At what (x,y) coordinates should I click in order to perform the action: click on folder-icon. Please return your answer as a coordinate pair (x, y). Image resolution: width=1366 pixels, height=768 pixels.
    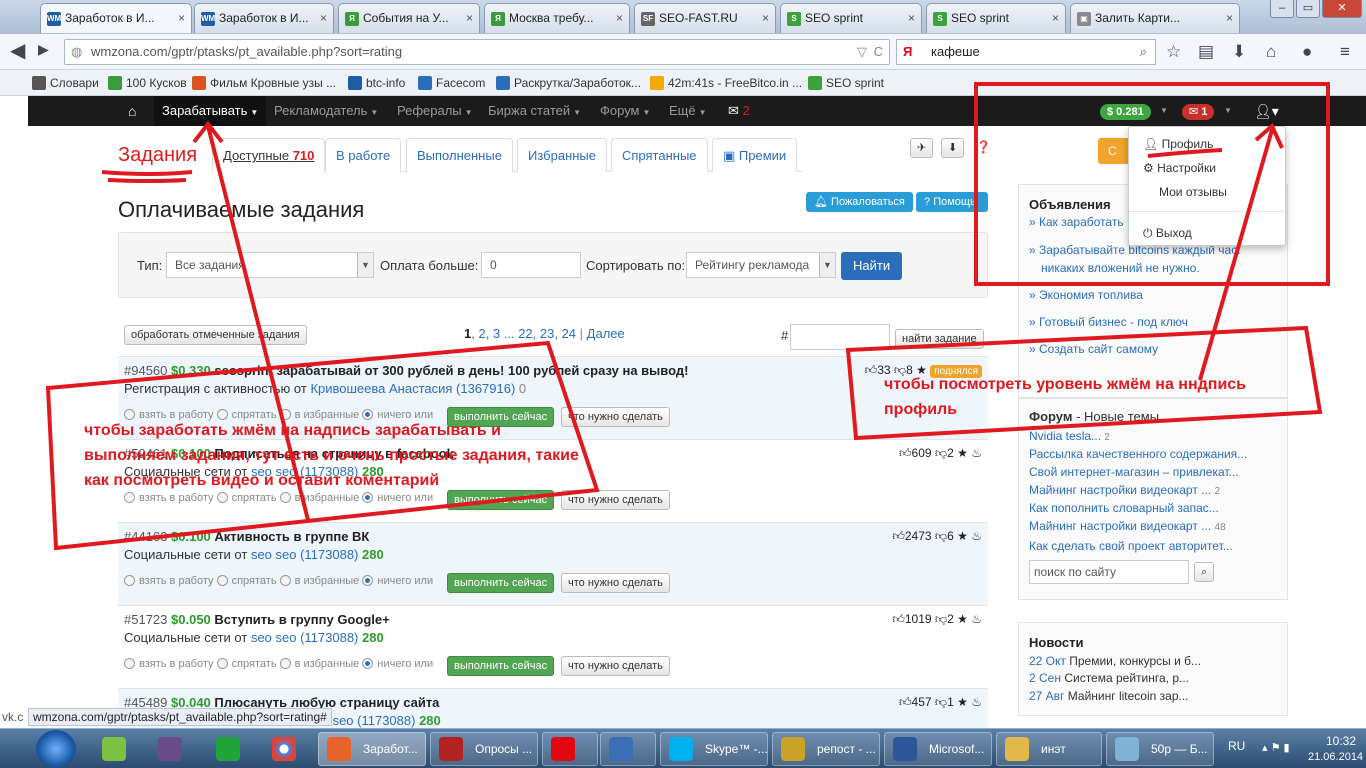
    Looking at the image, I should click on (1017, 749).